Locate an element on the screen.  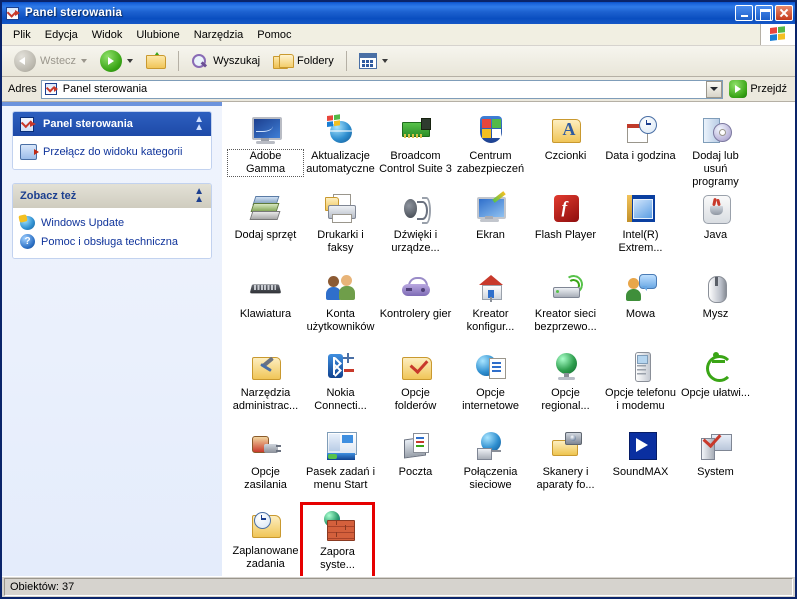
views-button is located at coordinates (373, 61).